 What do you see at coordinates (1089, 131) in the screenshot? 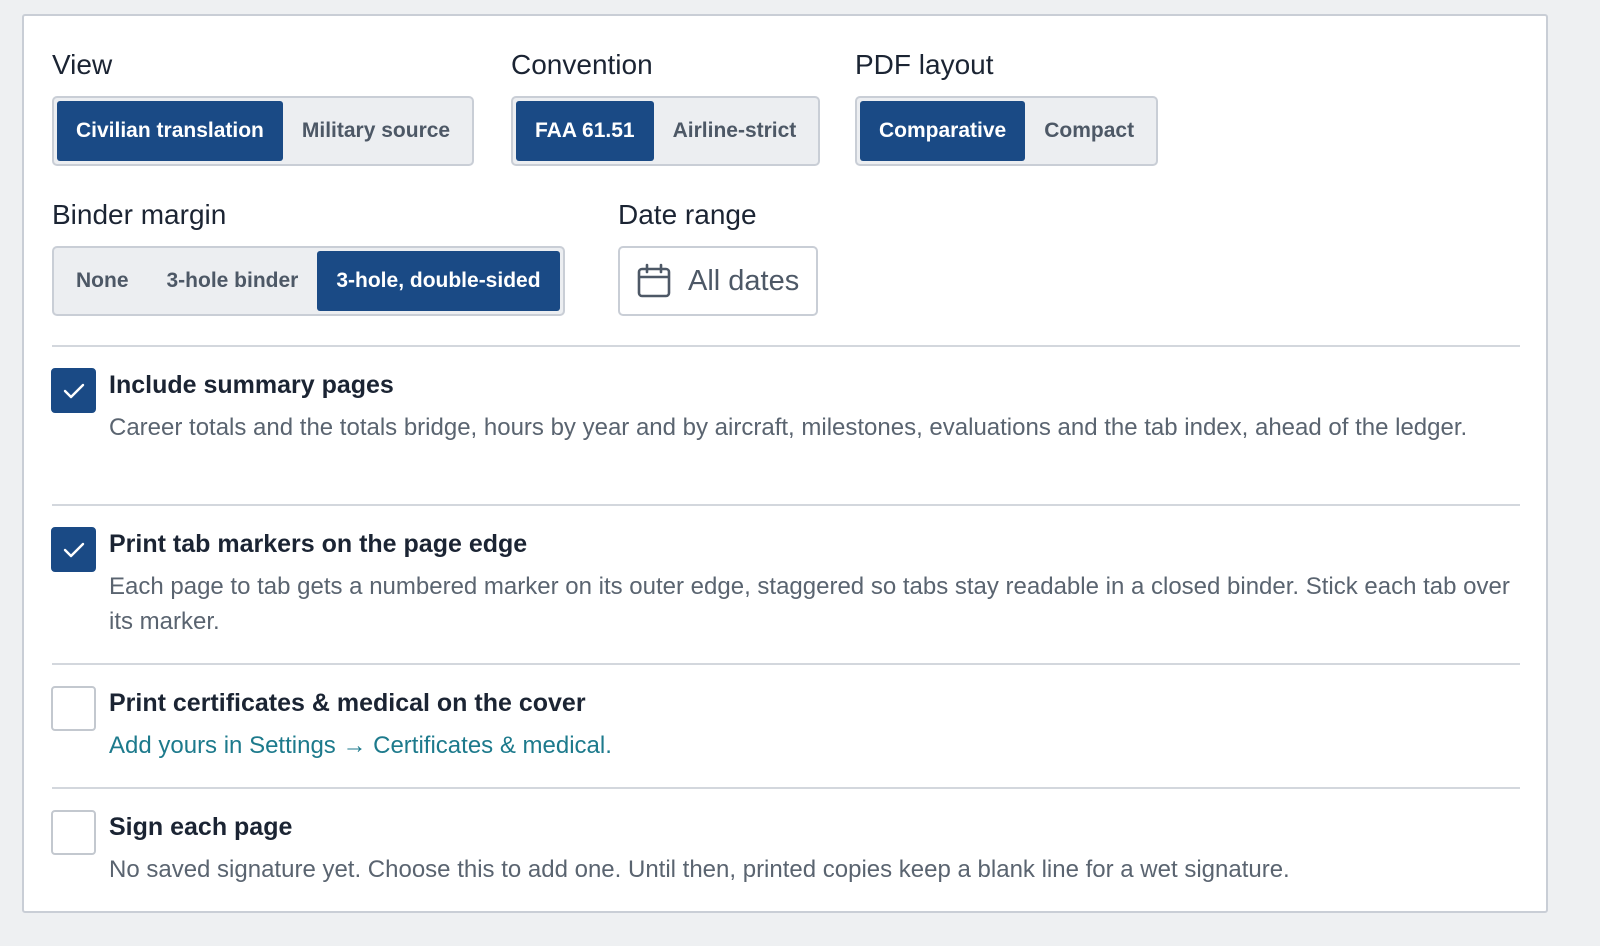
I see `pdf-layout-option-compact: Compact` at bounding box center [1089, 131].